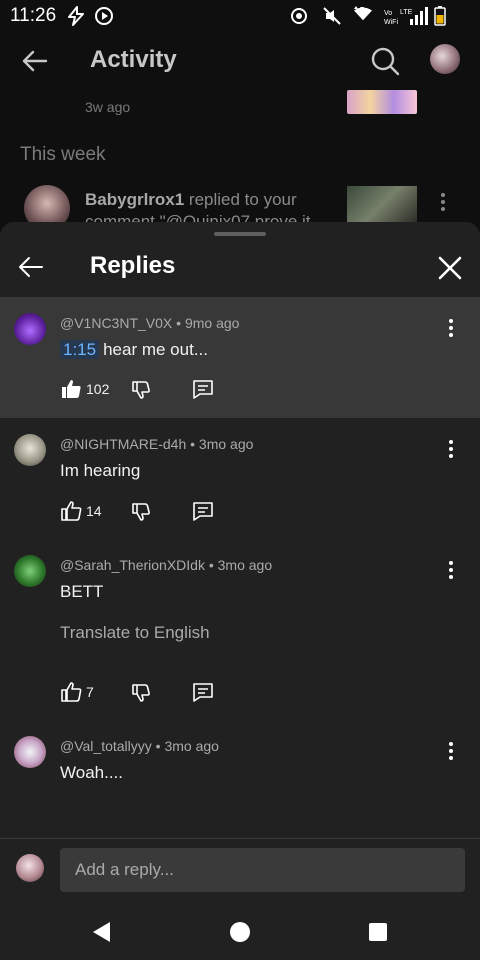  I want to click on svg-text: WiFi, so click(391, 22).